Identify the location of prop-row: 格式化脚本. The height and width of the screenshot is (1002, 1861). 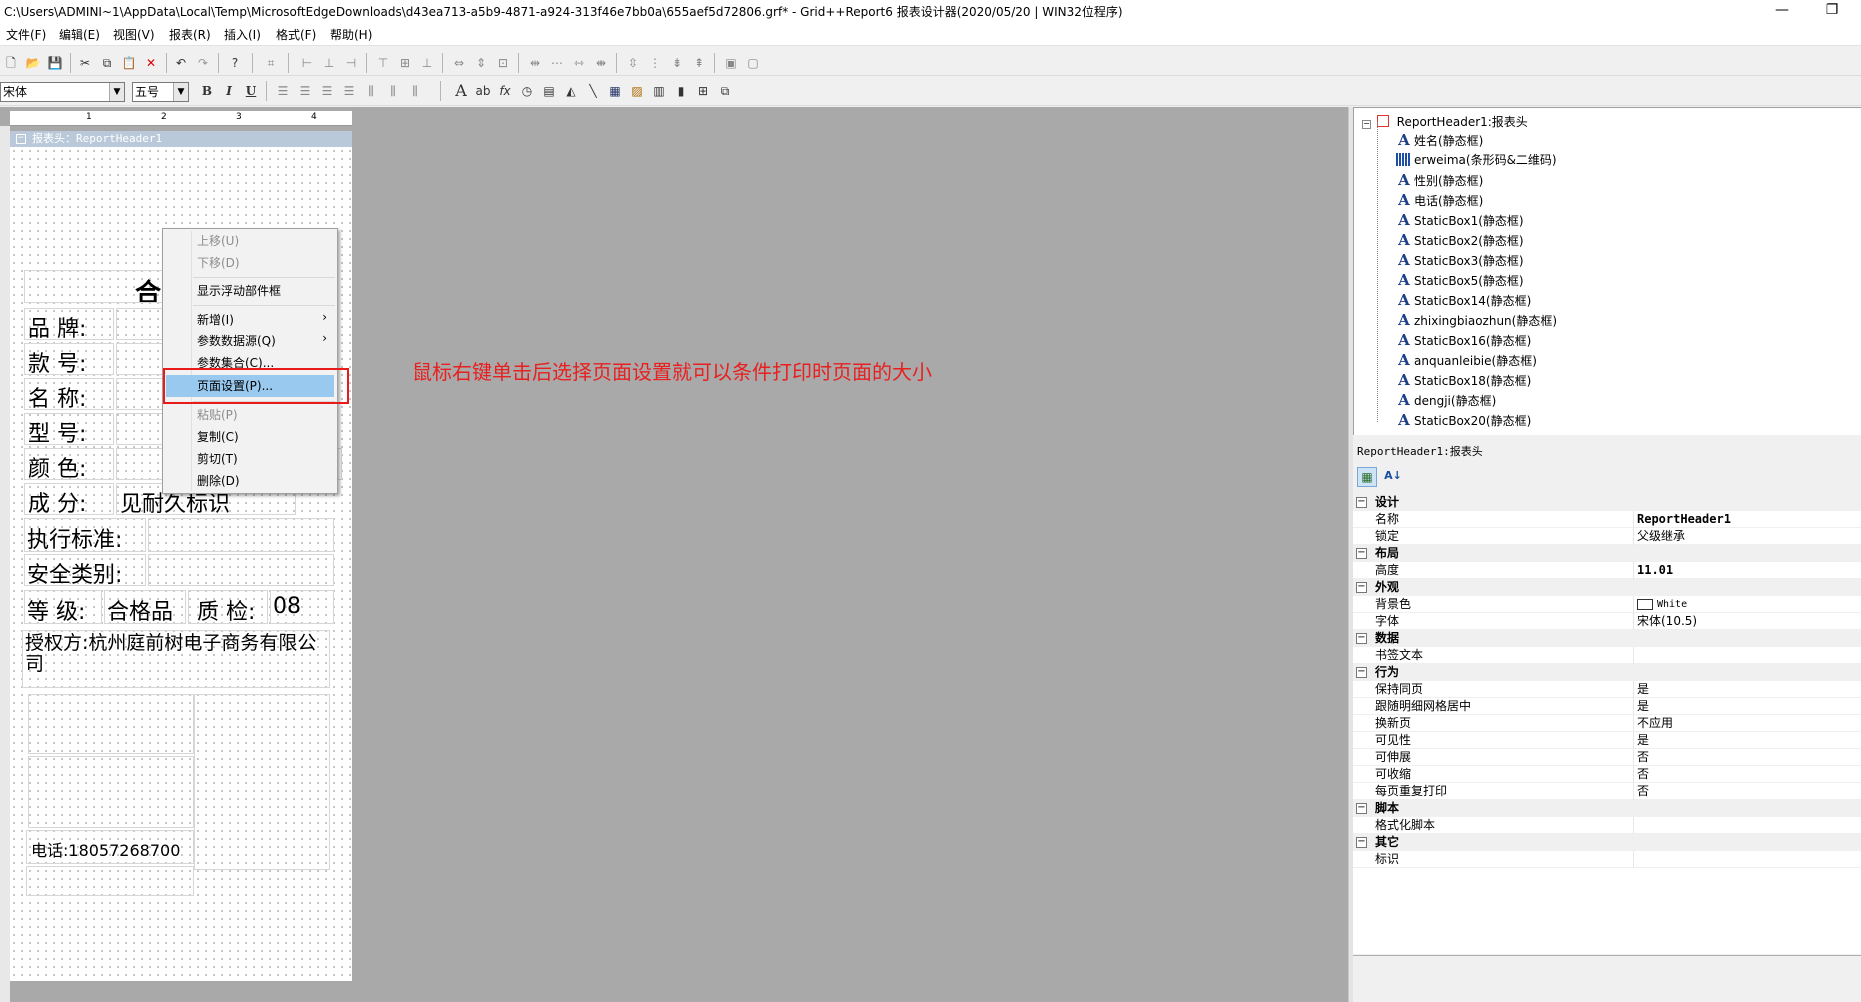
(1607, 825).